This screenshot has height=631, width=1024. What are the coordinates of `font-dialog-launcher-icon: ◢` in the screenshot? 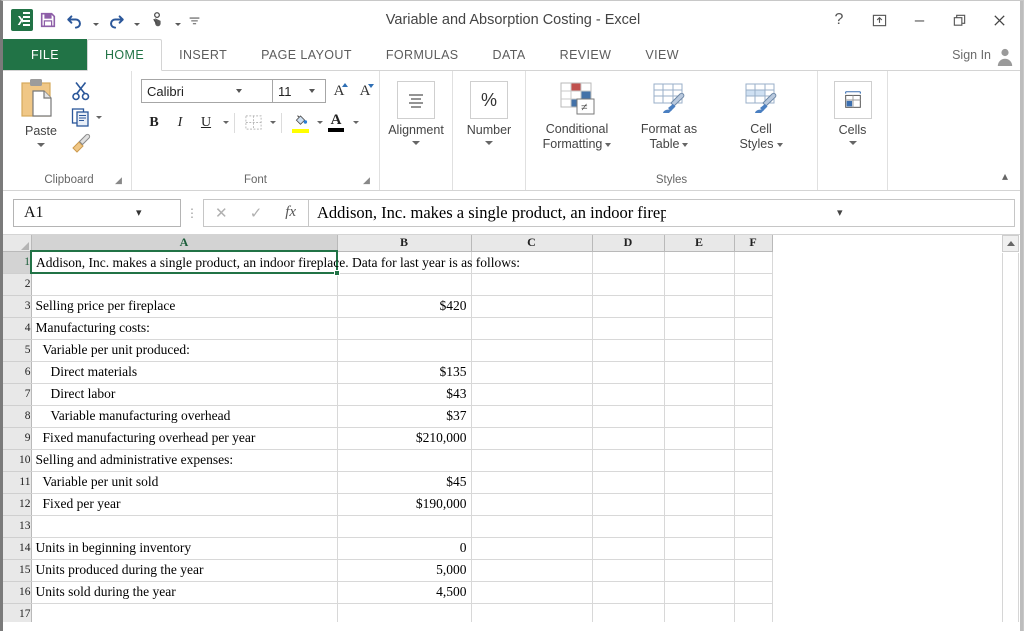 It's located at (366, 180).